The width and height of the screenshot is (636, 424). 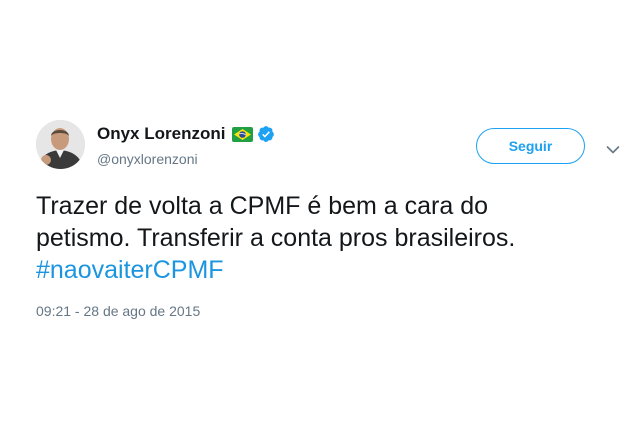 I want to click on avatar, so click(x=60, y=144).